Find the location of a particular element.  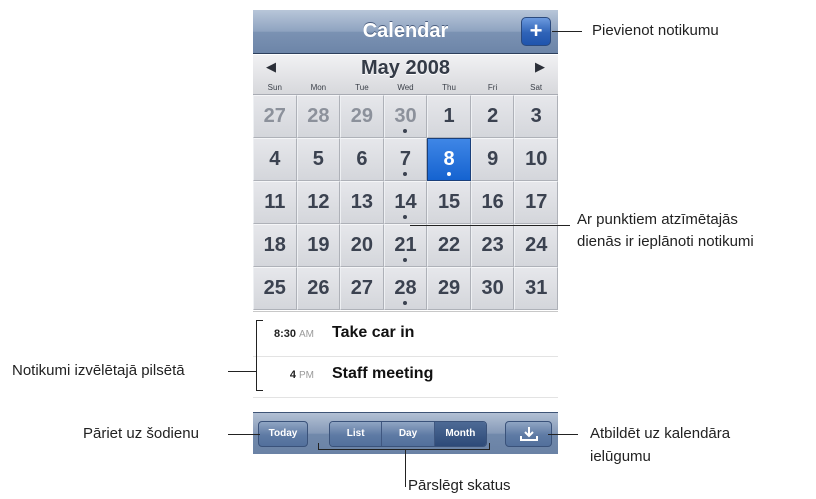

weekday-label: Fri is located at coordinates (492, 87).